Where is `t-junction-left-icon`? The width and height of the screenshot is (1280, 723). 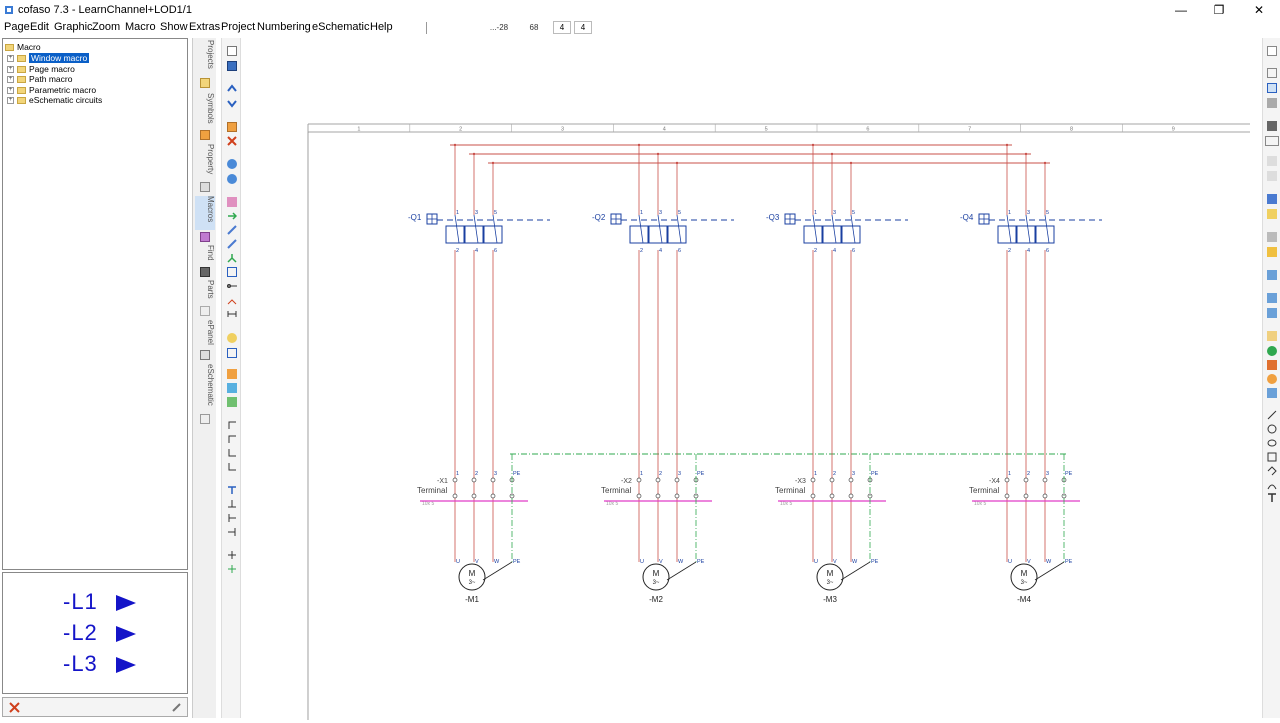
t-junction-left-icon is located at coordinates (232, 518).